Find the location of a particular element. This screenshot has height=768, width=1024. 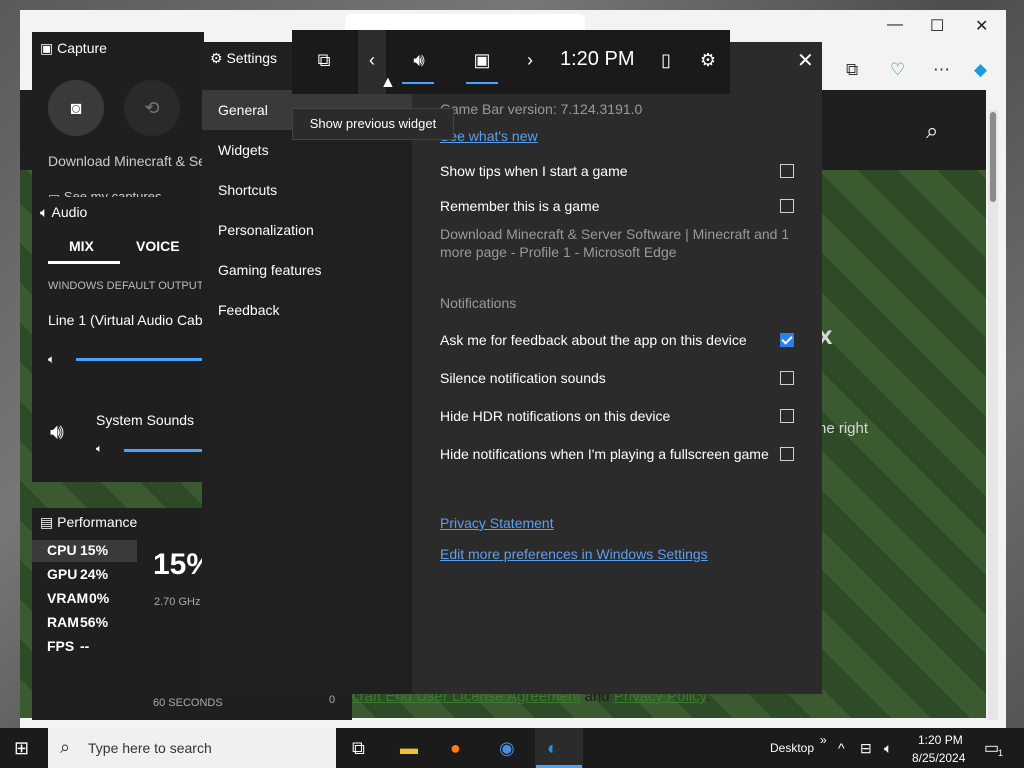

output-device: Line 1 (Virtual Audio Cable) is located at coordinates (133, 320).